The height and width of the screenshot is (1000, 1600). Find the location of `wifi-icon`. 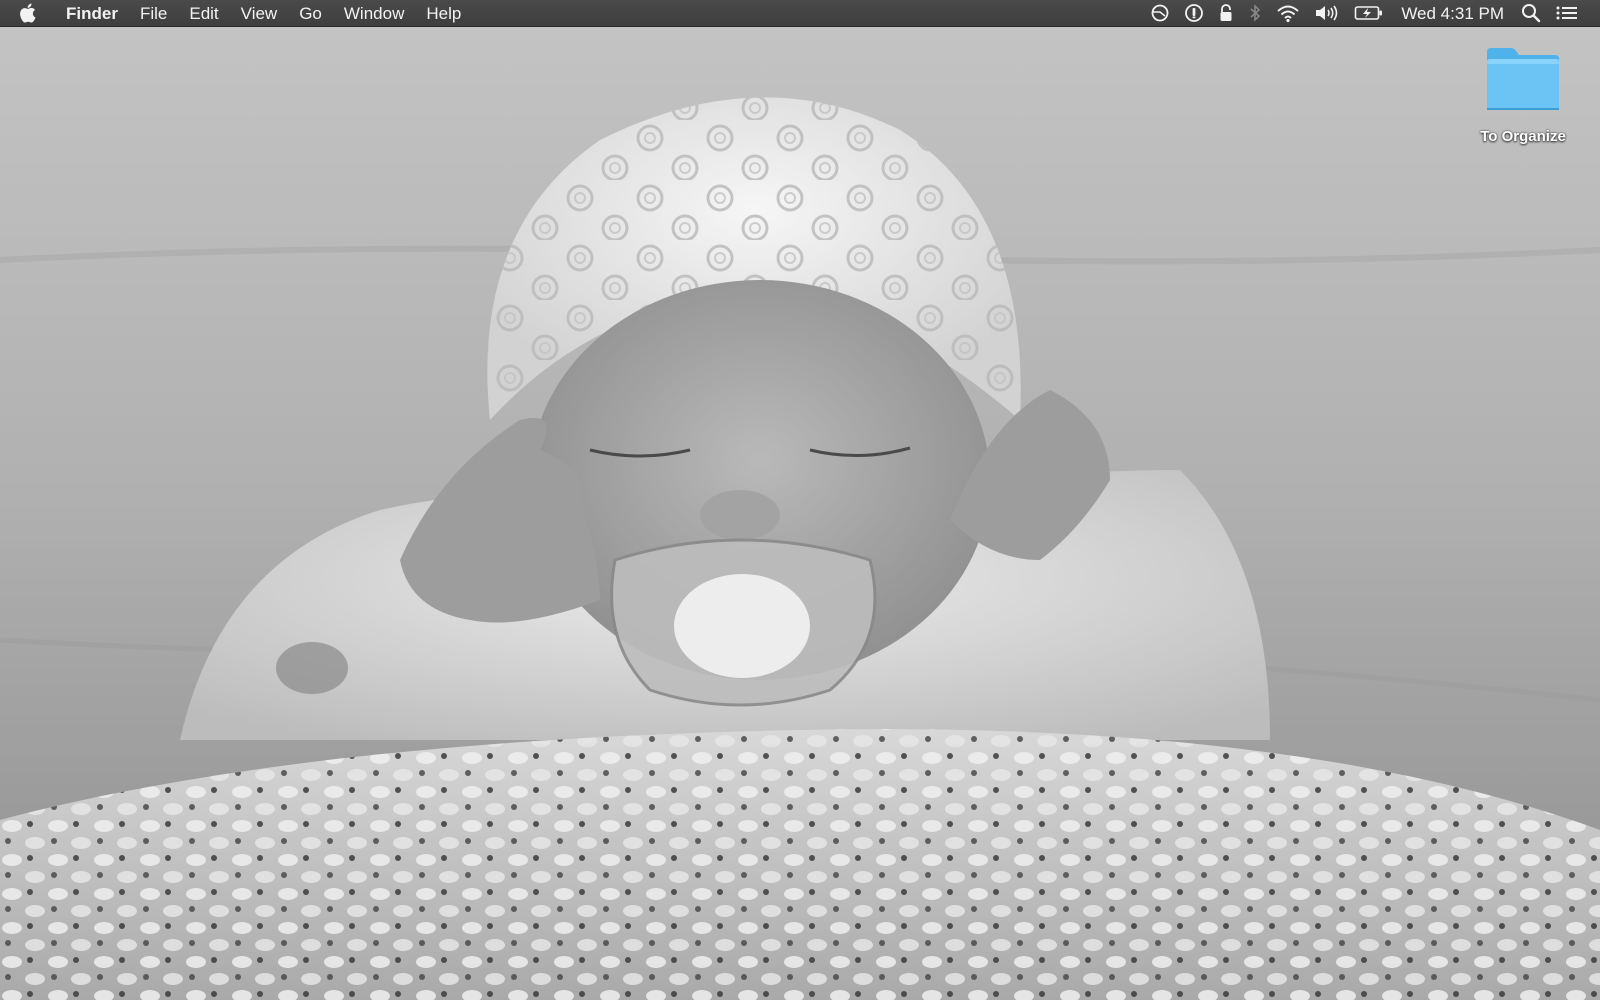

wifi-icon is located at coordinates (1288, 13).